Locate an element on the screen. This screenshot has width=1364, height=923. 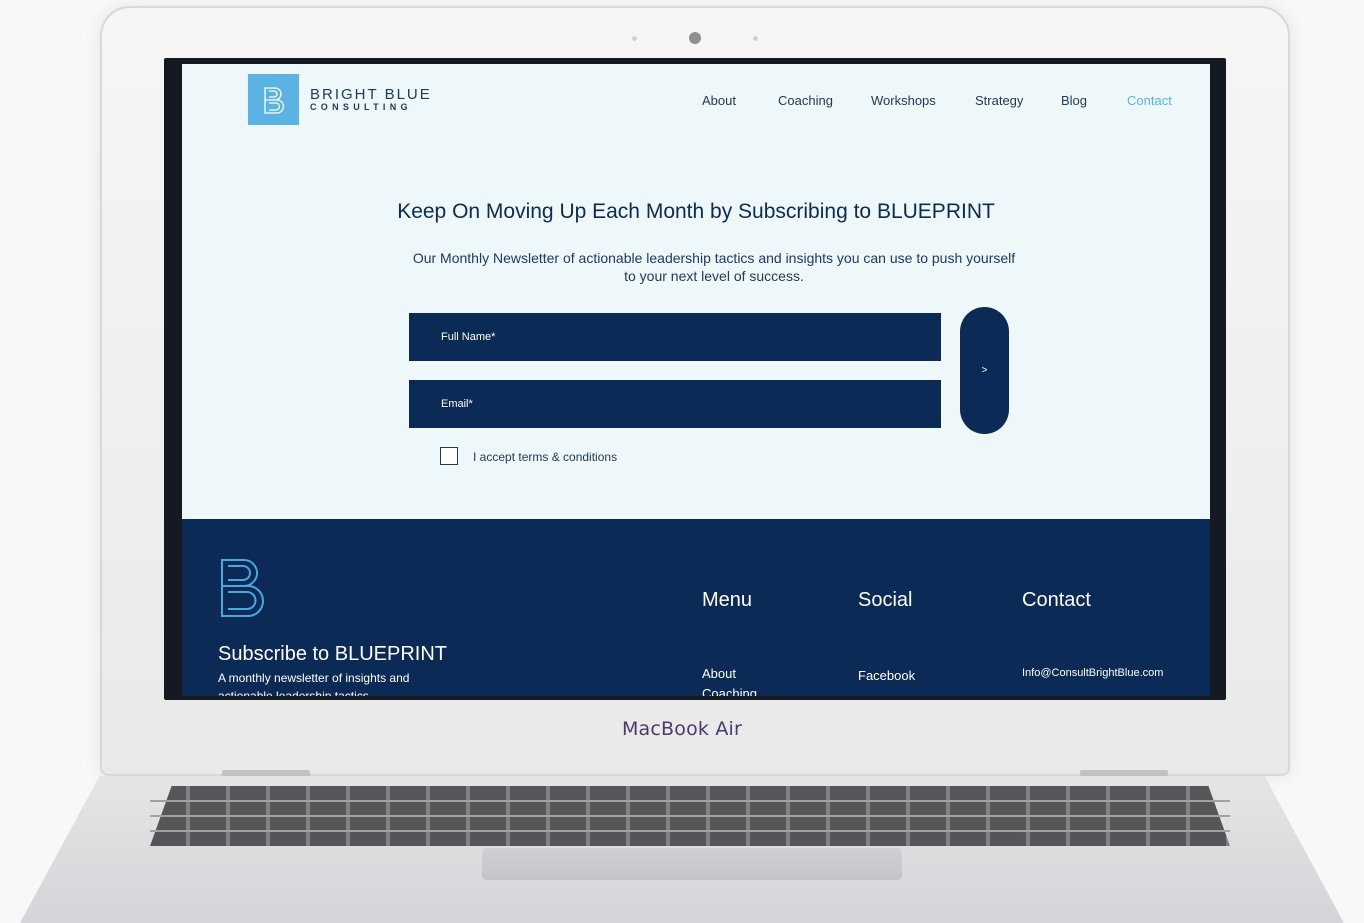
nav-about: About is located at coordinates (719, 100).